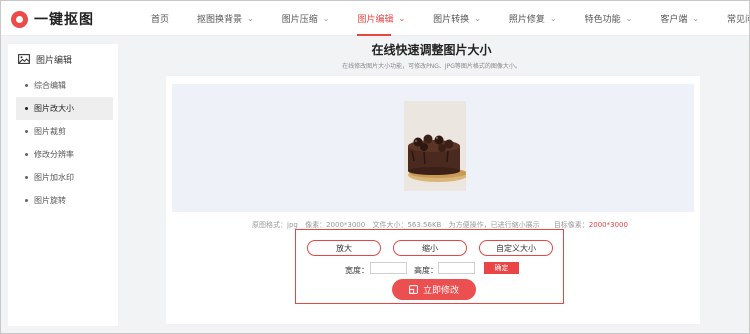 Image resolution: width=750 pixels, height=334 pixels. Describe the element at coordinates (316, 225) in the screenshot. I see `pixels-label: 像素：` at that location.